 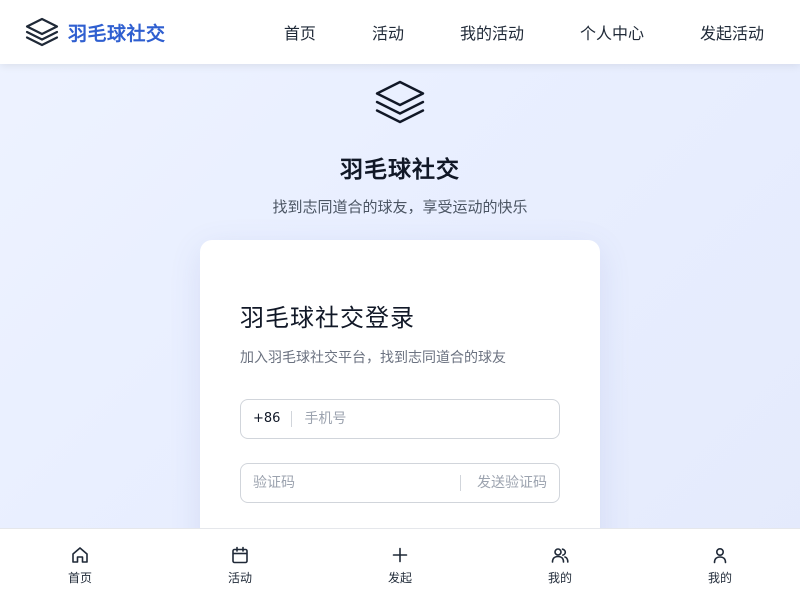 What do you see at coordinates (503, 483) in the screenshot?
I see `send-code-button: 发送验证码` at bounding box center [503, 483].